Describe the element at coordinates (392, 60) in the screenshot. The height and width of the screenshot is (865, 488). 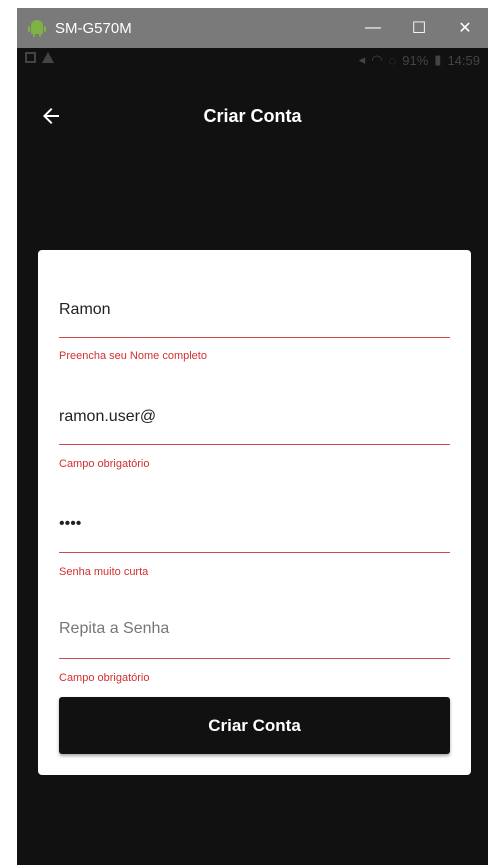
I see `alarm-icon: ◌` at that location.